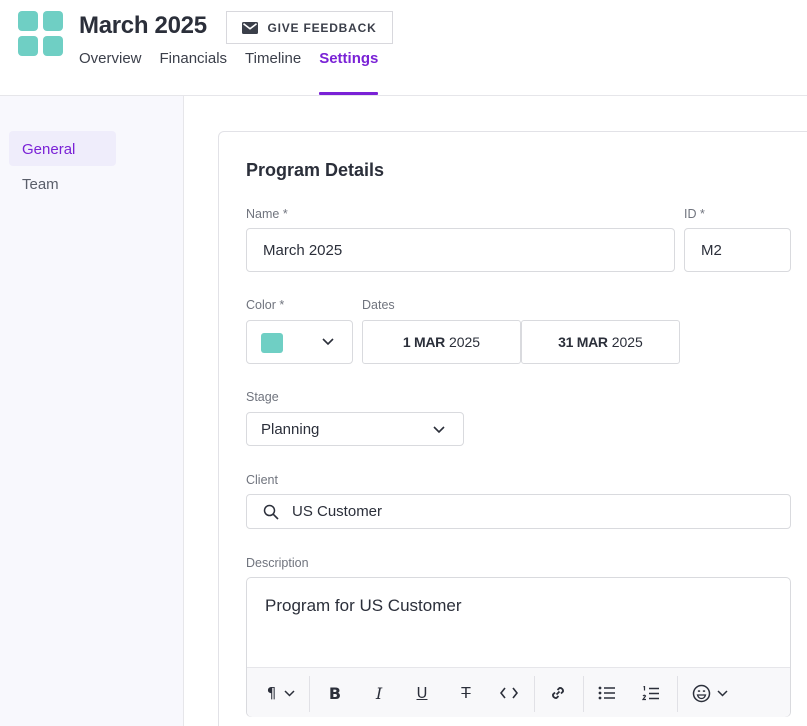 This screenshot has height=726, width=807. I want to click on bold-button: B, so click(335, 693).